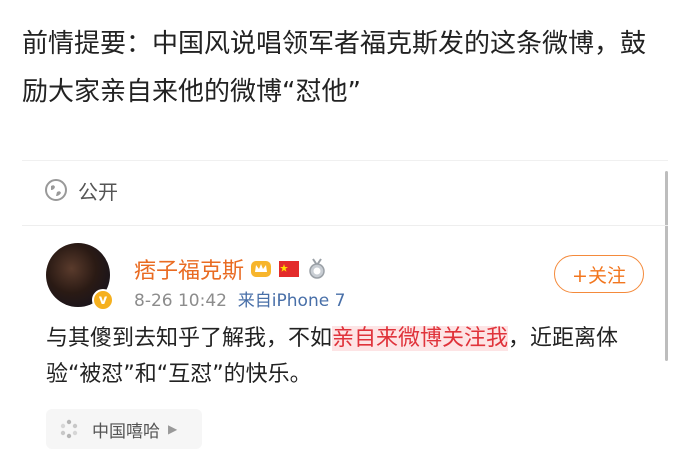 The image size is (690, 467). I want to click on scrollbar, so click(666, 266).